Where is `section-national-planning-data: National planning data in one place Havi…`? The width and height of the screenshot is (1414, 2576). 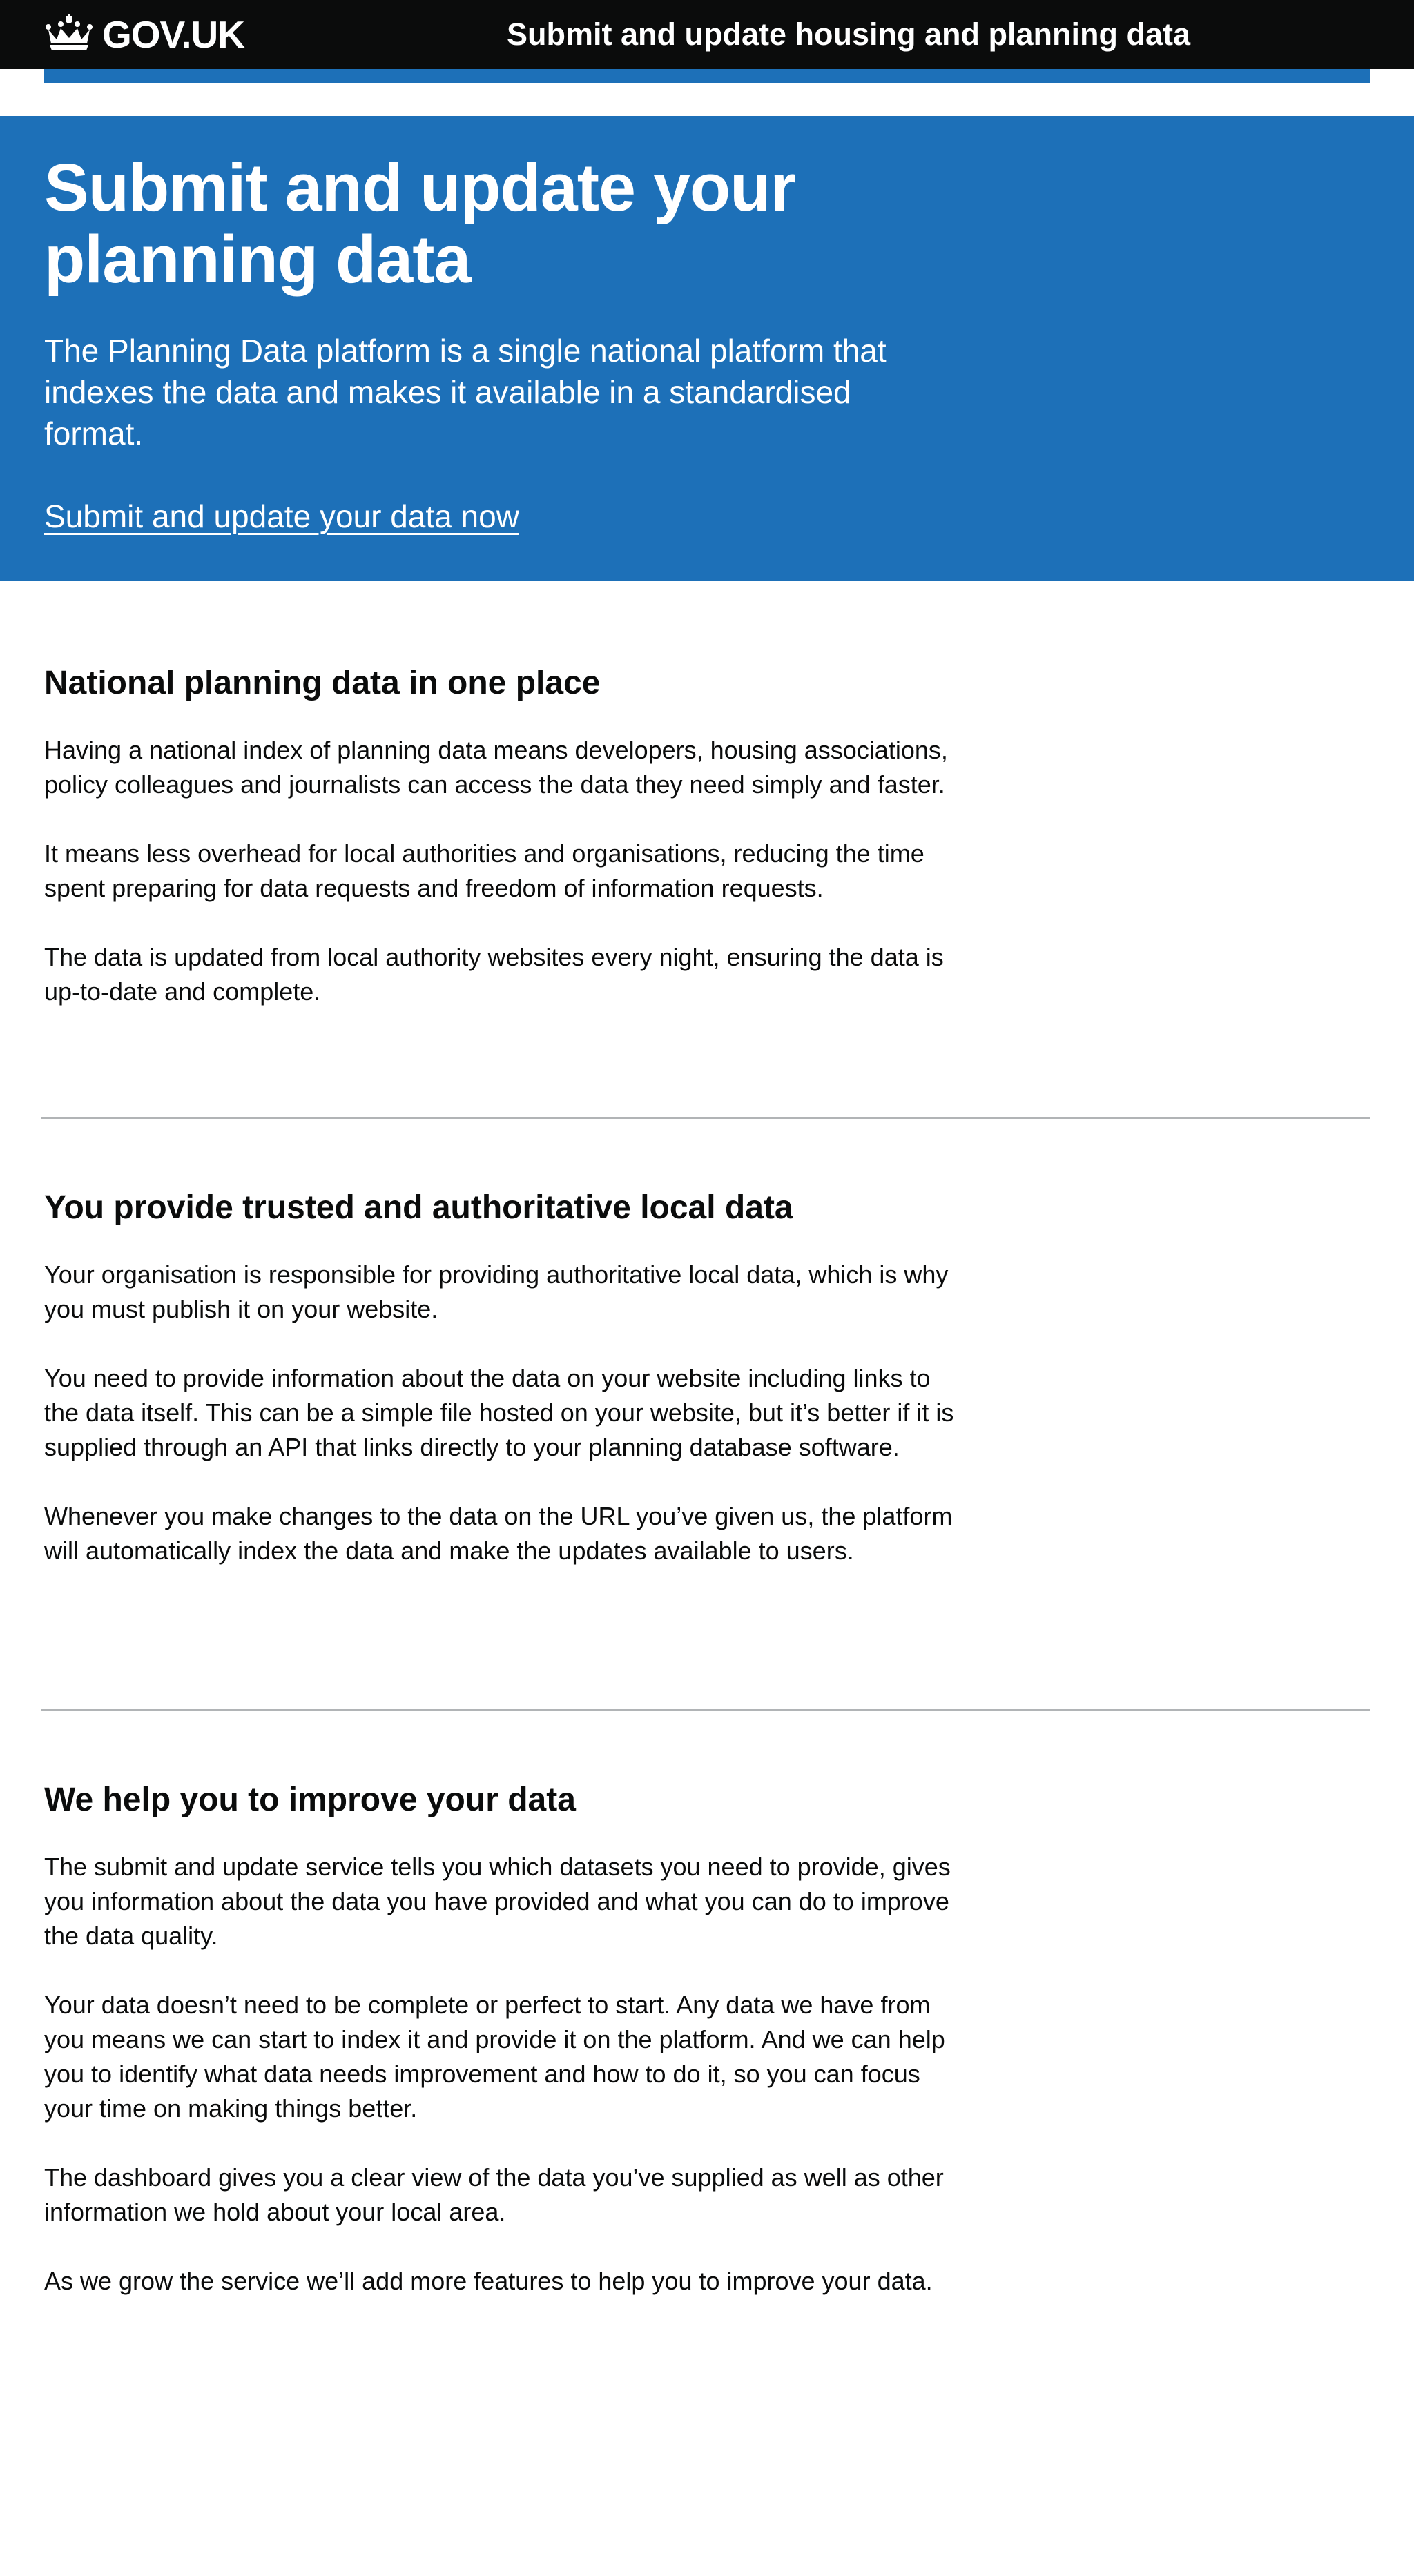 section-national-planning-data: National planning data in one place Havi… is located at coordinates (503, 836).